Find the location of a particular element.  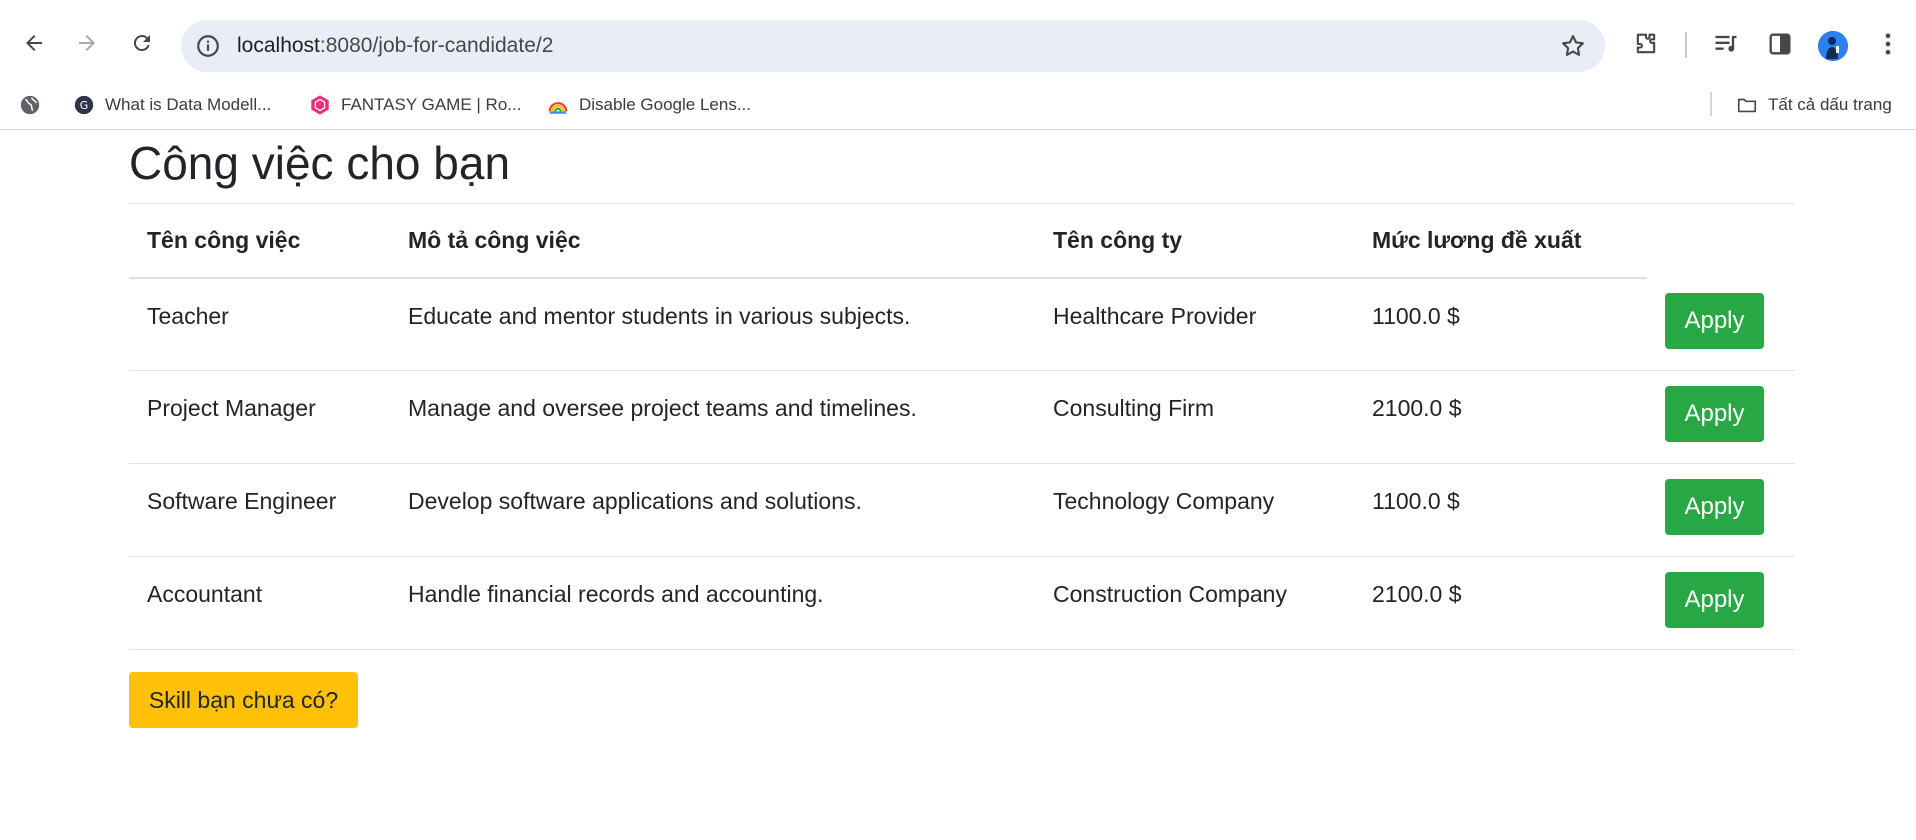

company-name: Healthcare Provider is located at coordinates (1194, 324).